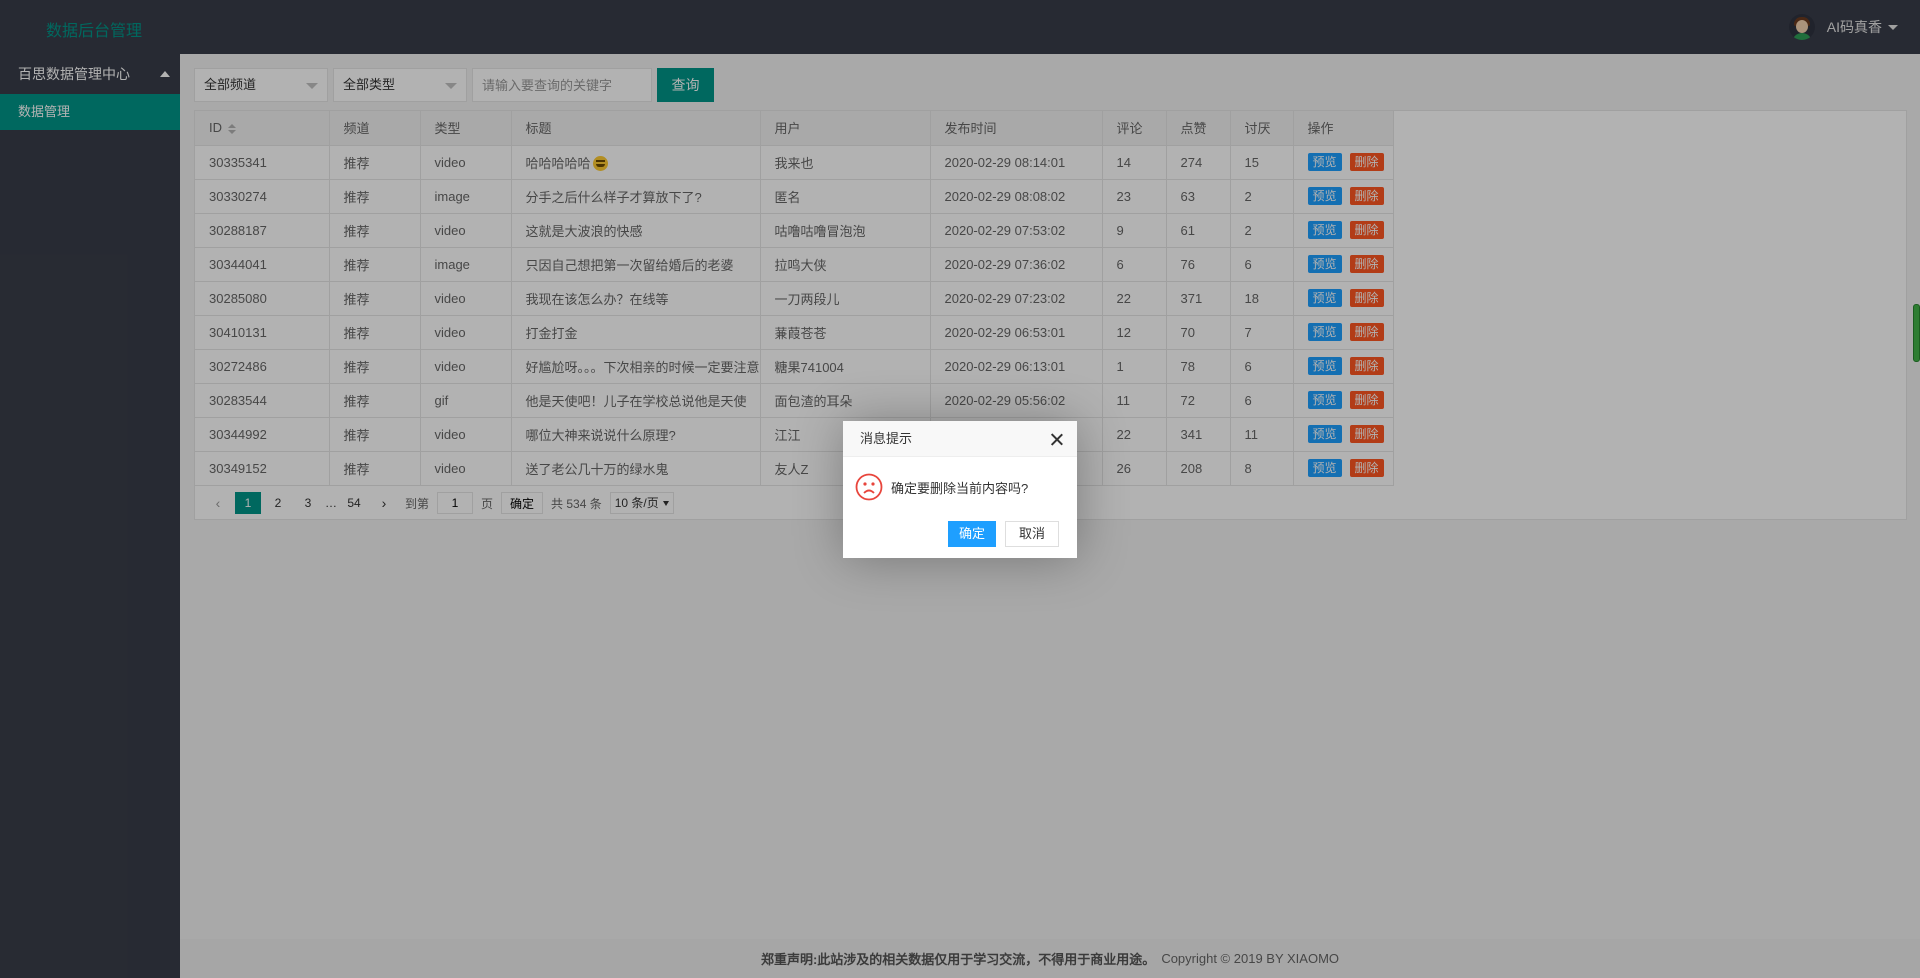 This screenshot has width=1920, height=978. I want to click on dialog-body: 确定要删除当前内容吗?, so click(941, 487).